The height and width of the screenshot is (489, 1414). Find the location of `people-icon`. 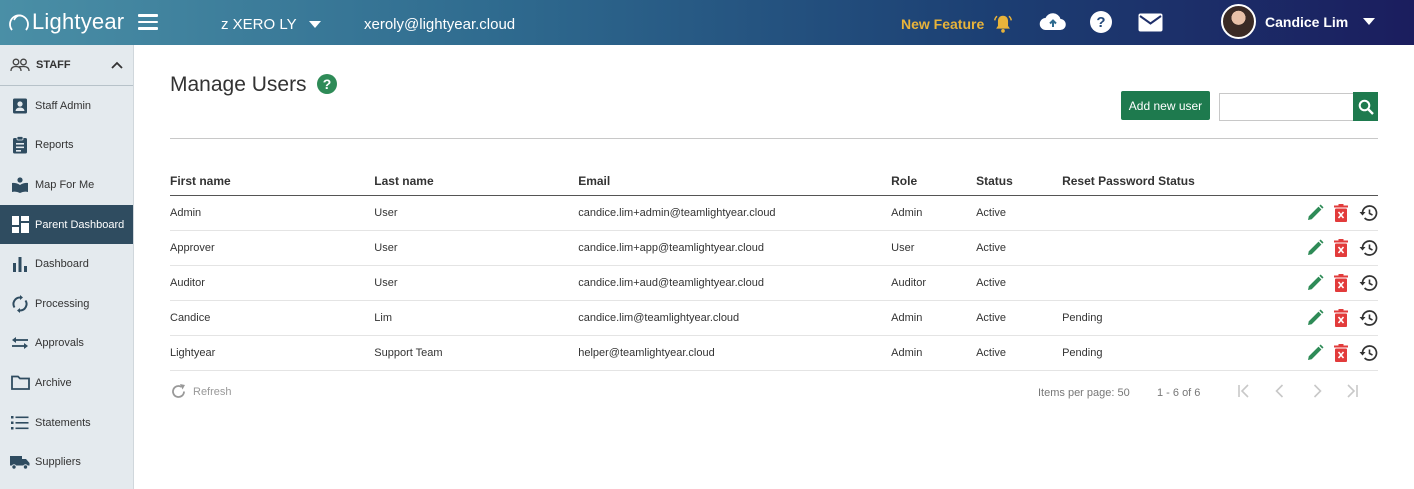

people-icon is located at coordinates (20, 65).